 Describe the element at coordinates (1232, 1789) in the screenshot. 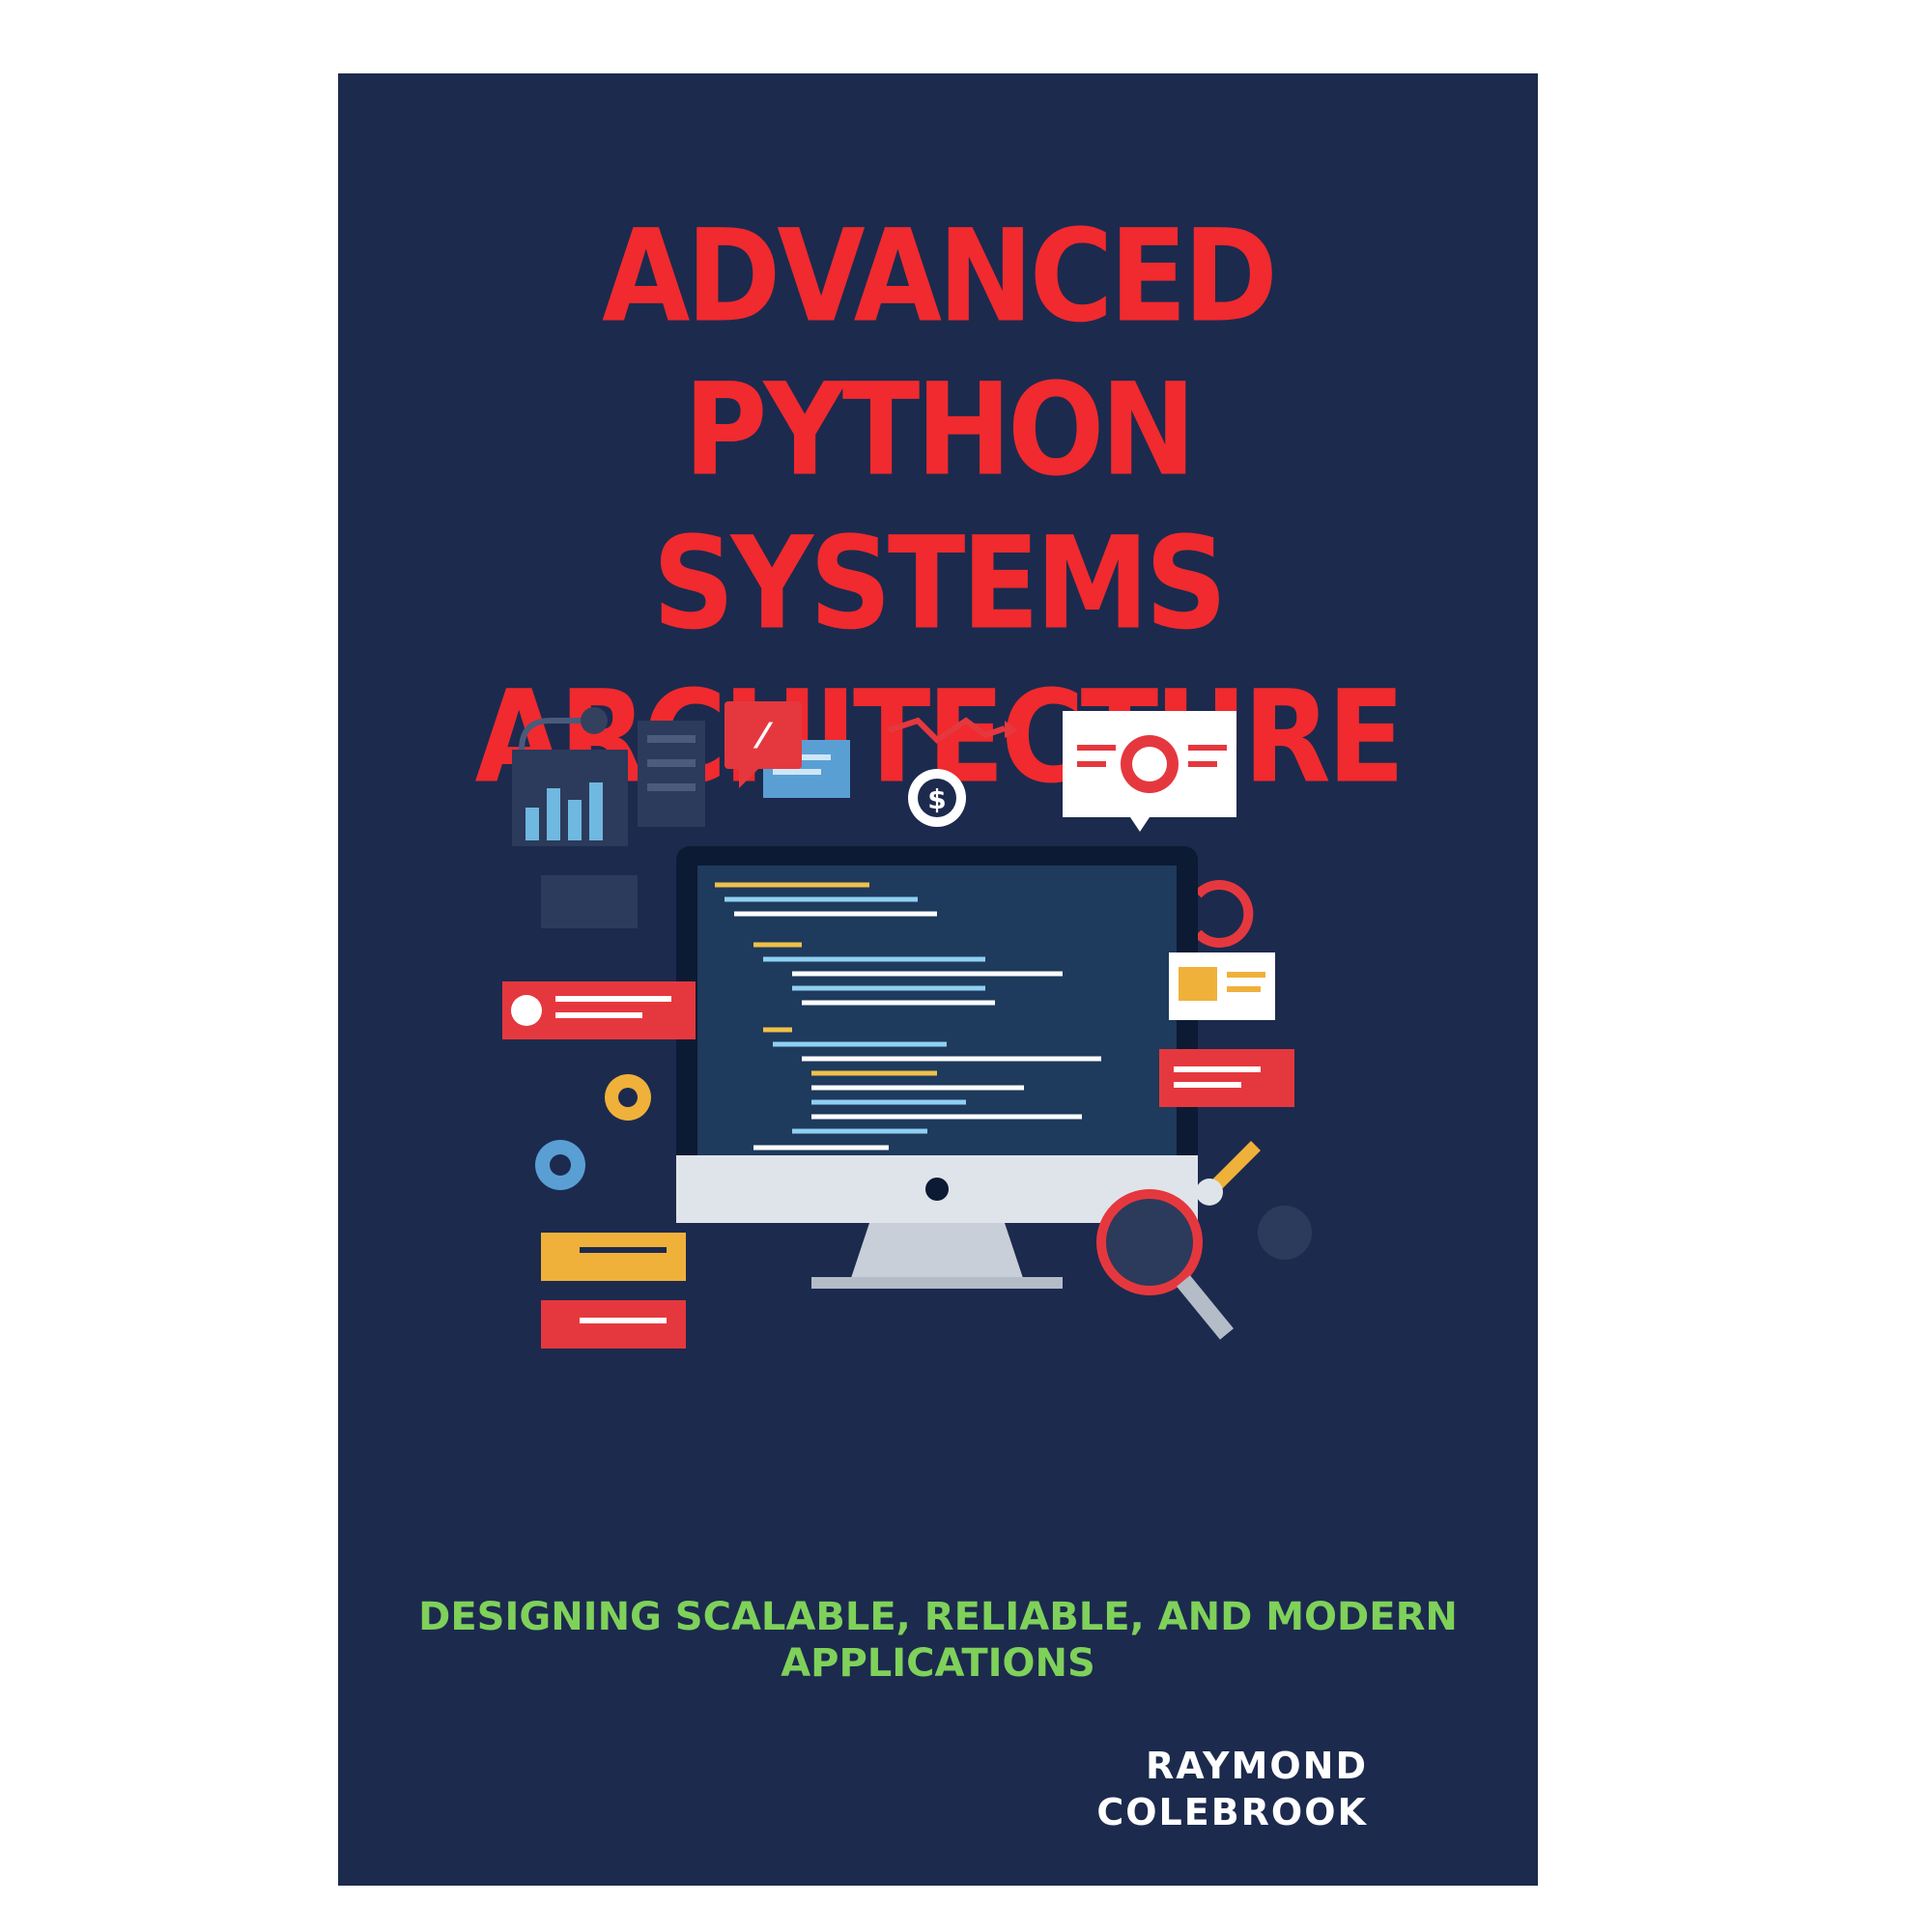

I see `book-author: RAYMOND COLEBROOK` at that location.